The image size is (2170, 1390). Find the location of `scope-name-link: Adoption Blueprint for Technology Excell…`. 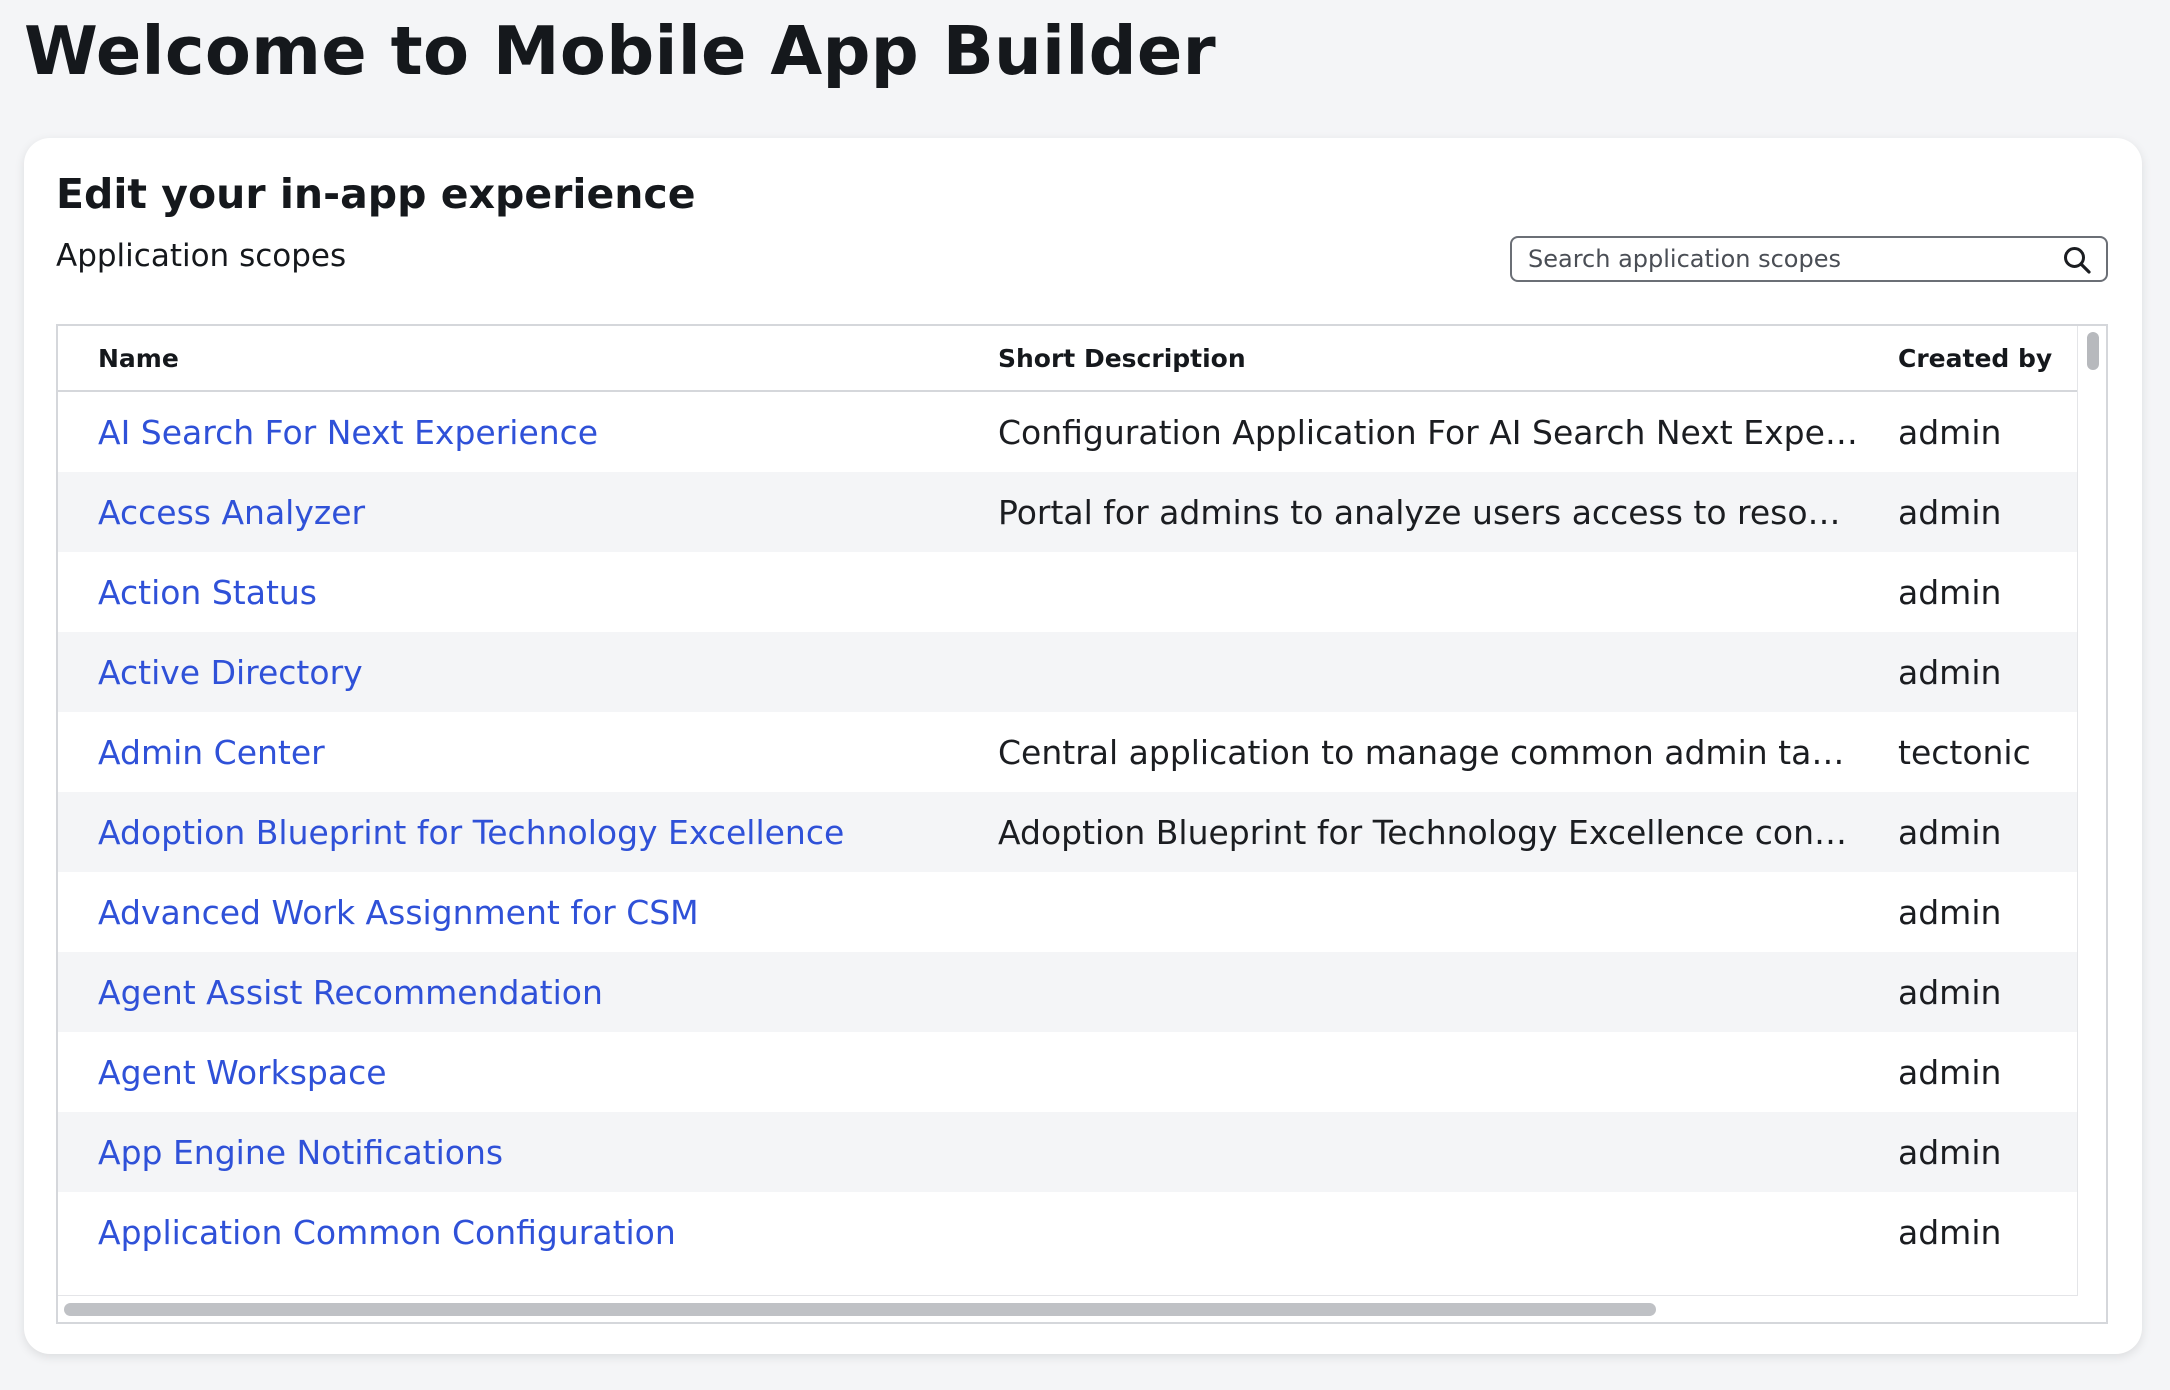

scope-name-link: Adoption Blueprint for Technology Excell… is located at coordinates (471, 832).